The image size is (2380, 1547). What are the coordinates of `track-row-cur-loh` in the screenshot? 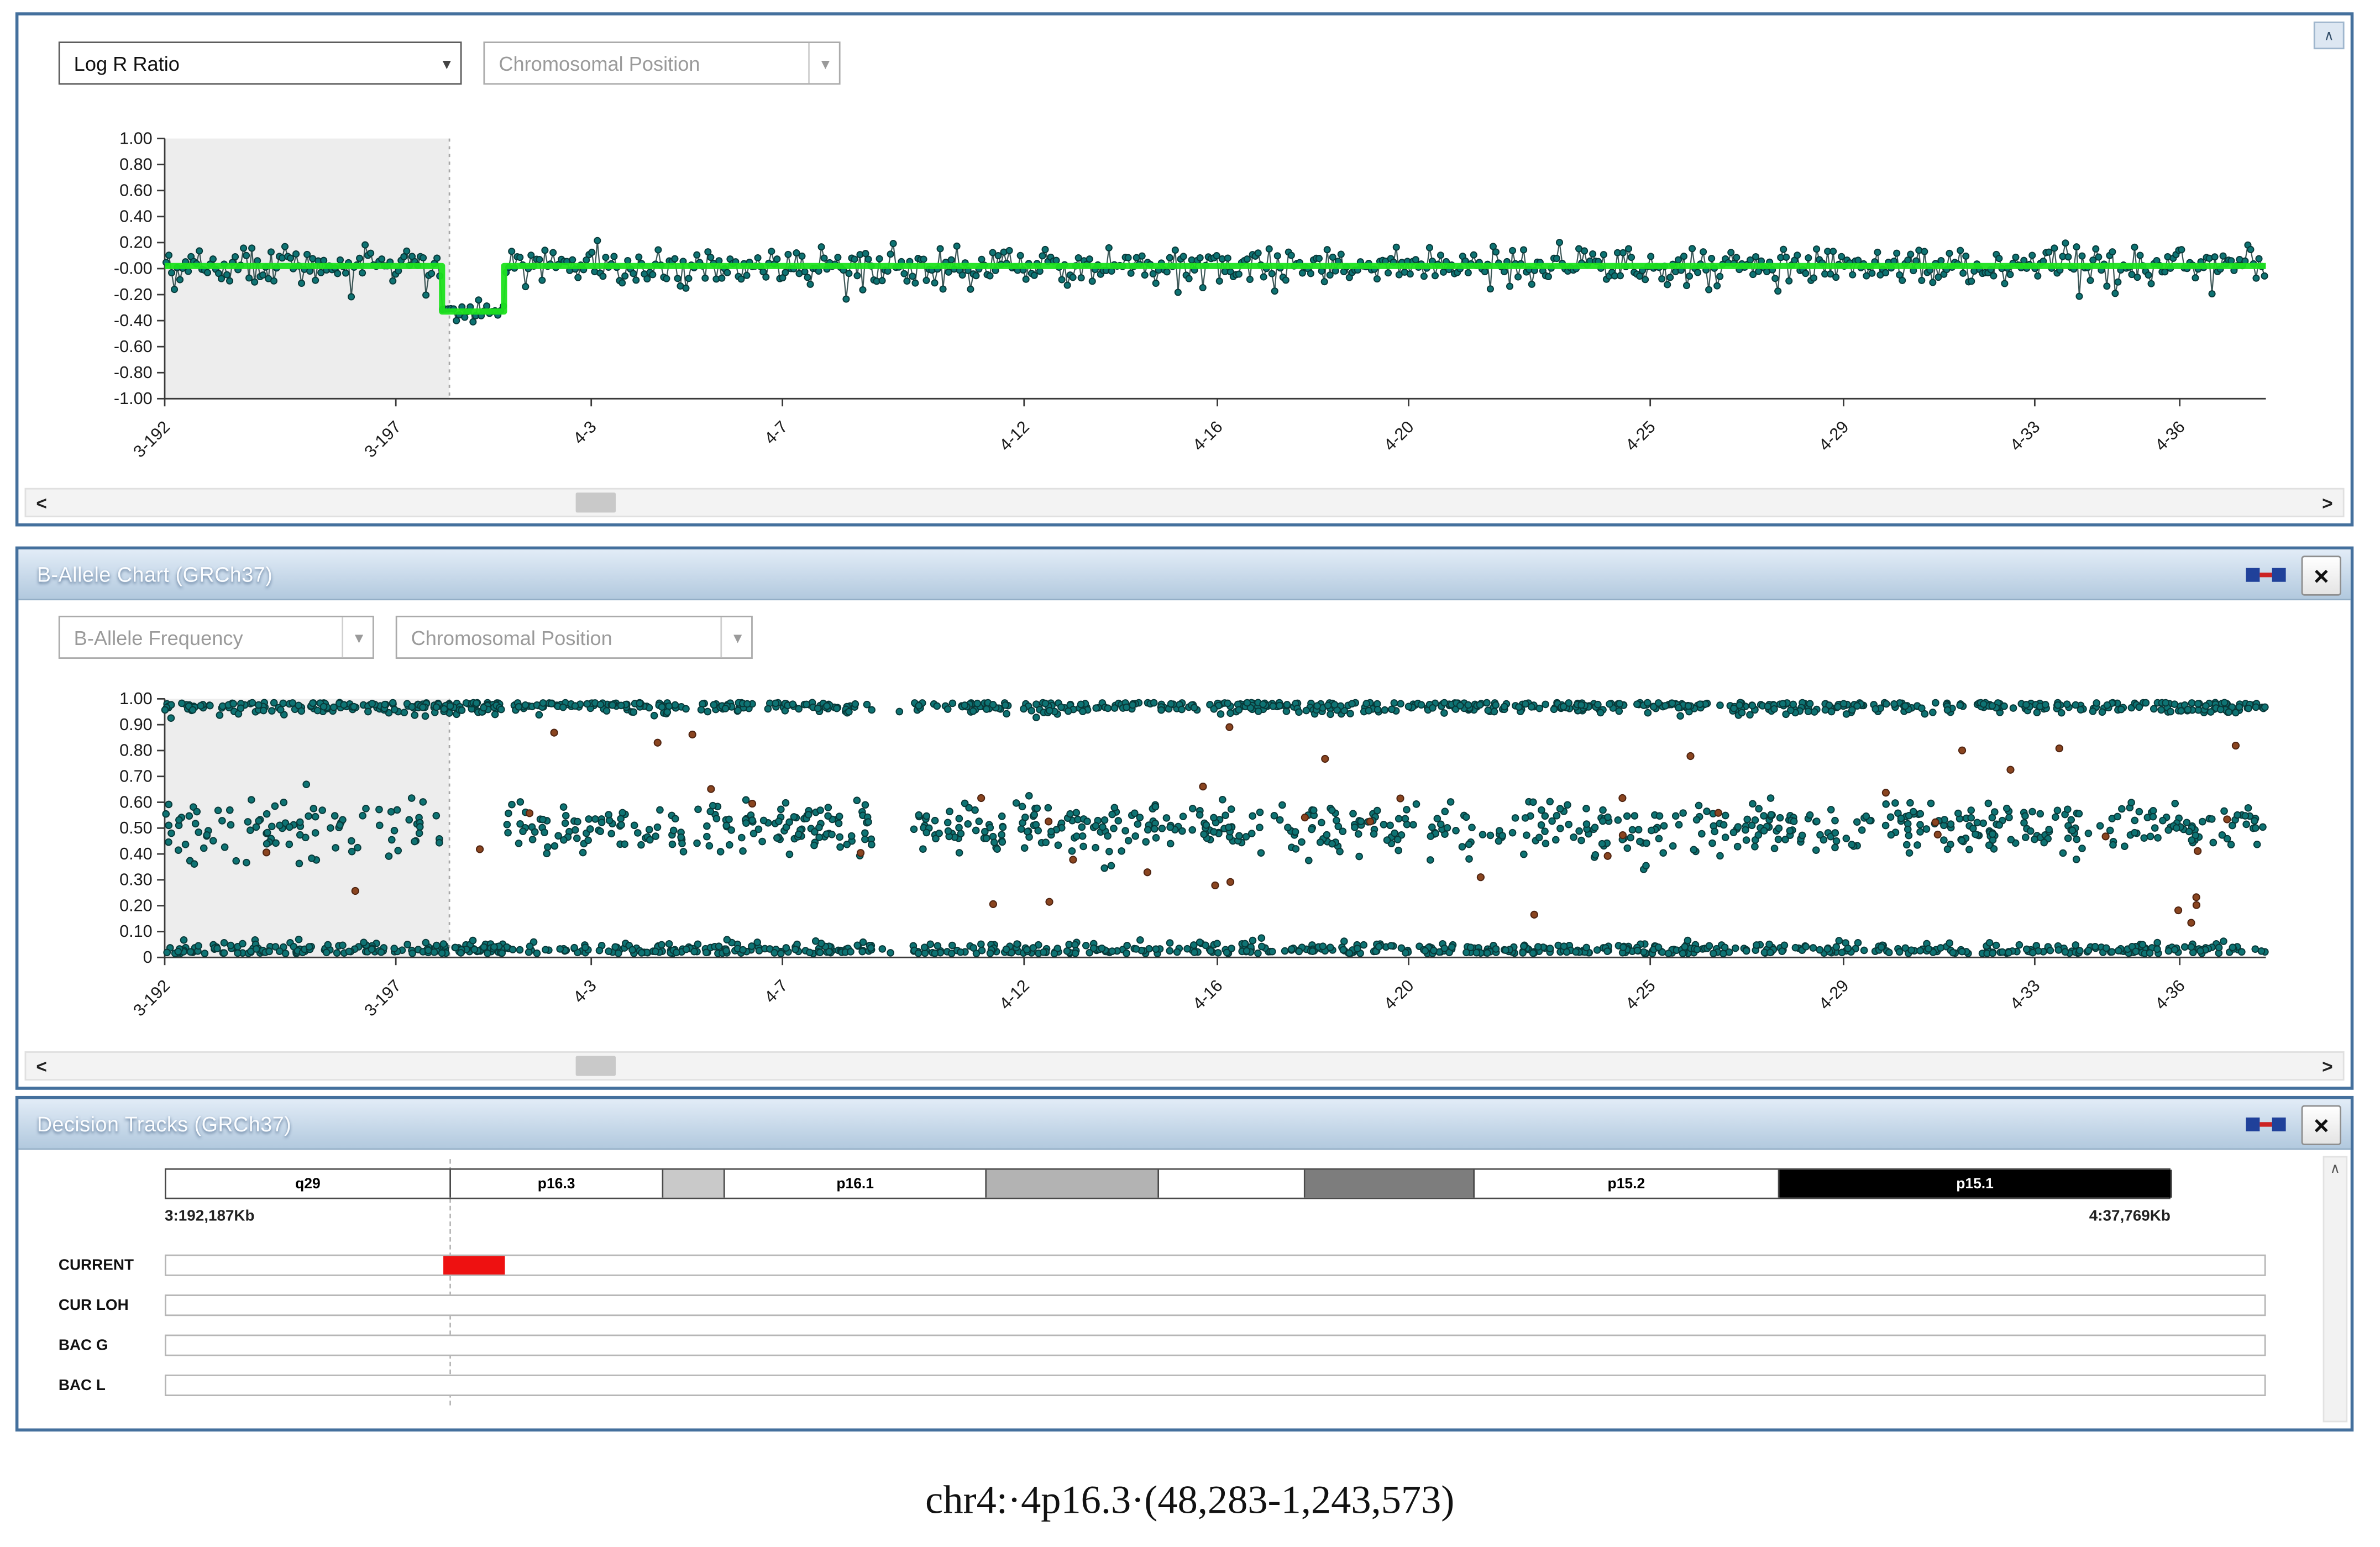 It's located at (1215, 1306).